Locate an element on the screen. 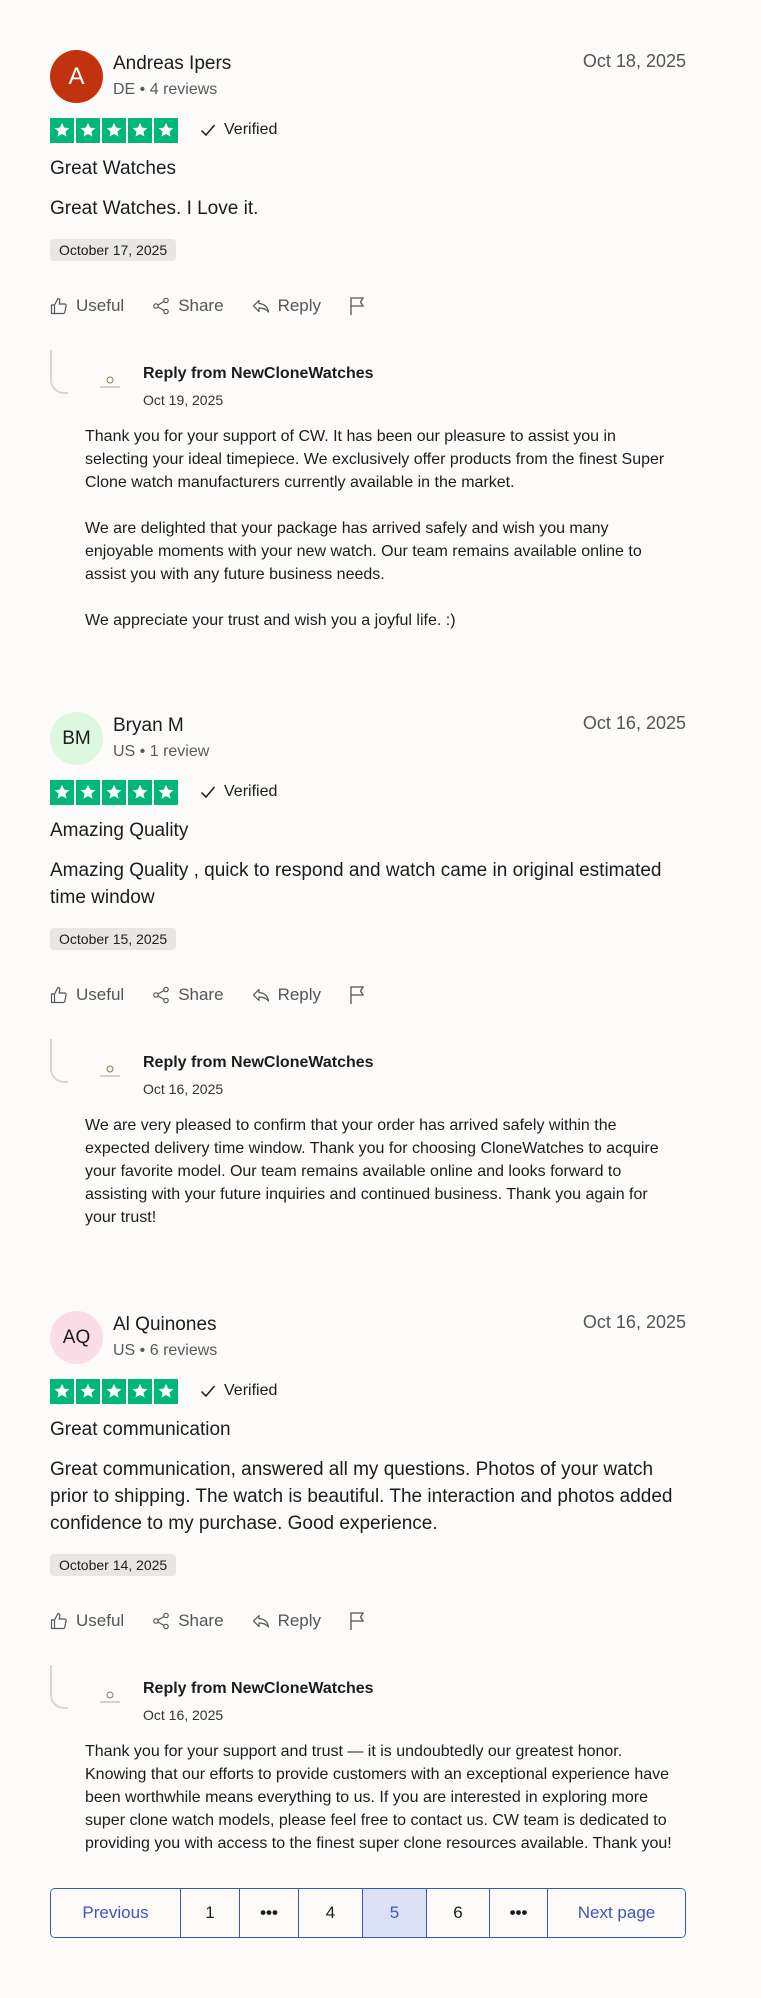 The width and height of the screenshot is (761, 1998). page-6-button: 6 is located at coordinates (458, 1913).